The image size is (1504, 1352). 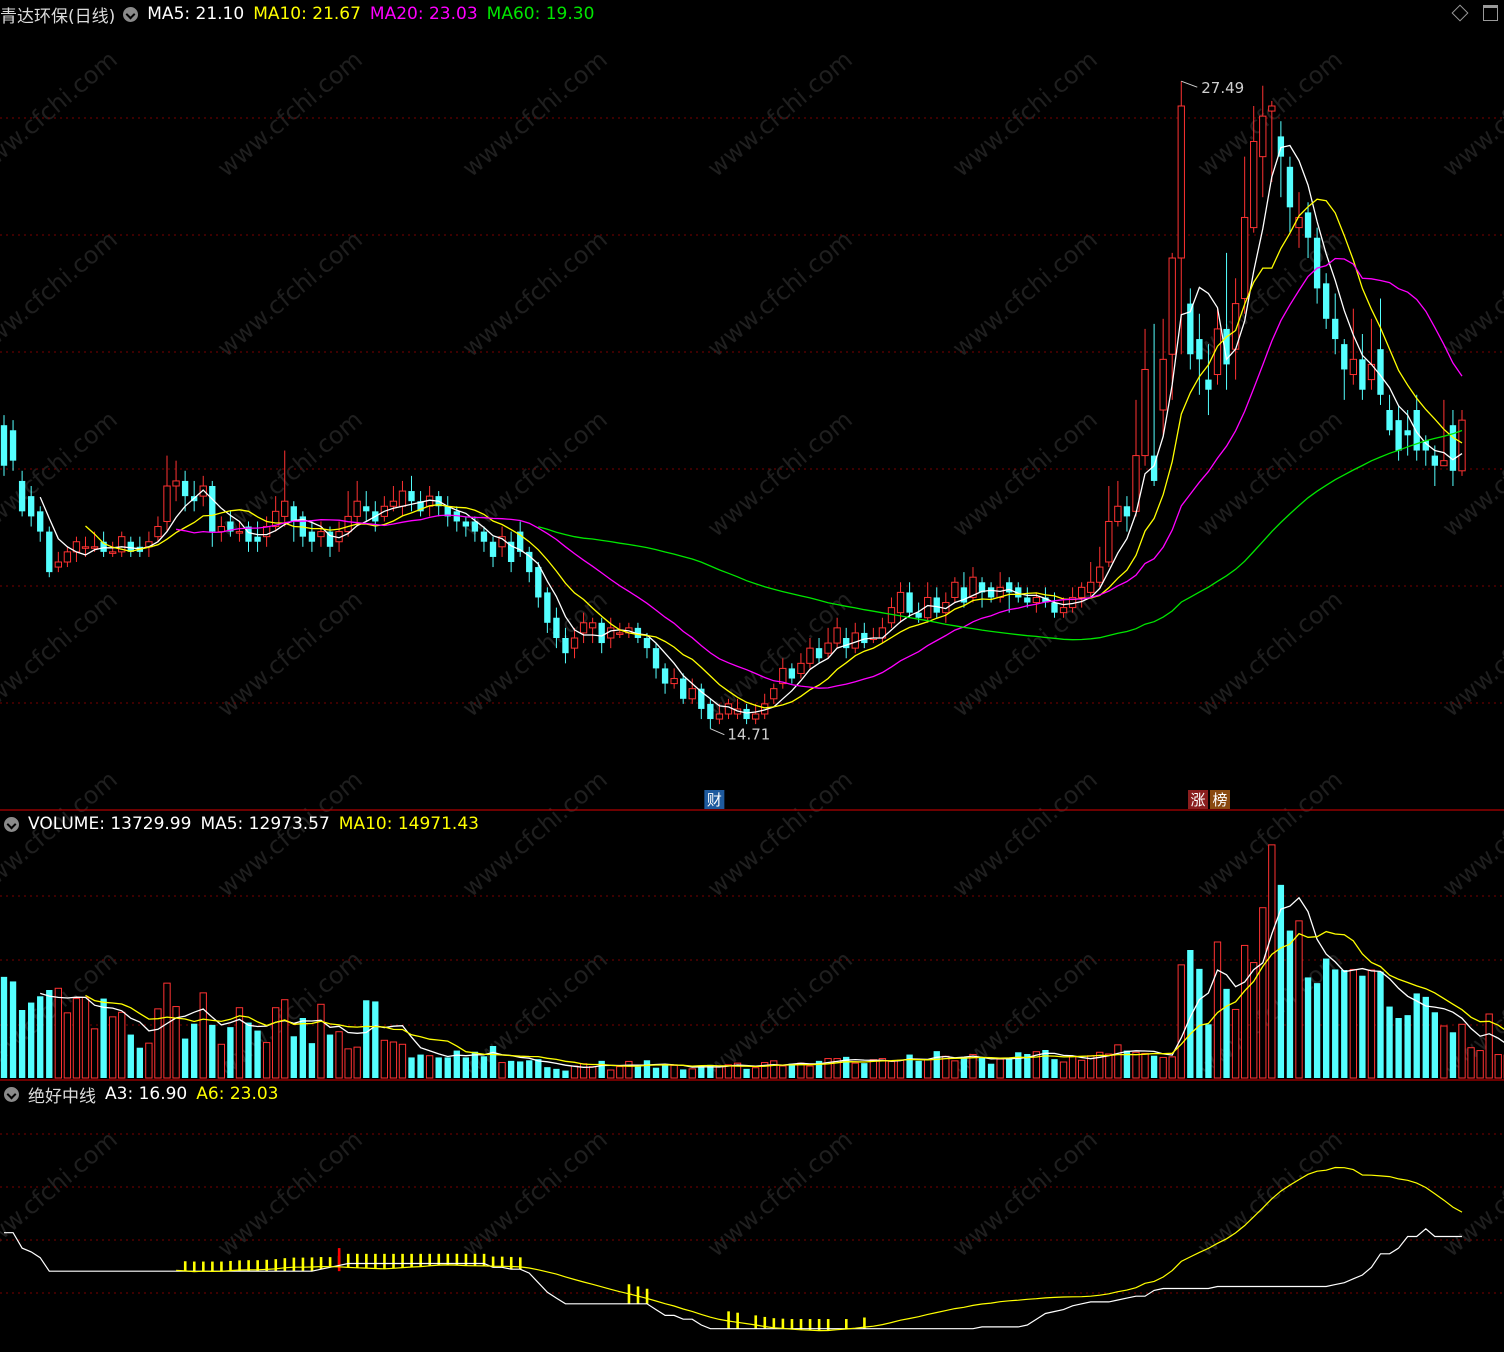 What do you see at coordinates (1490, 13) in the screenshot?
I see `window-icon` at bounding box center [1490, 13].